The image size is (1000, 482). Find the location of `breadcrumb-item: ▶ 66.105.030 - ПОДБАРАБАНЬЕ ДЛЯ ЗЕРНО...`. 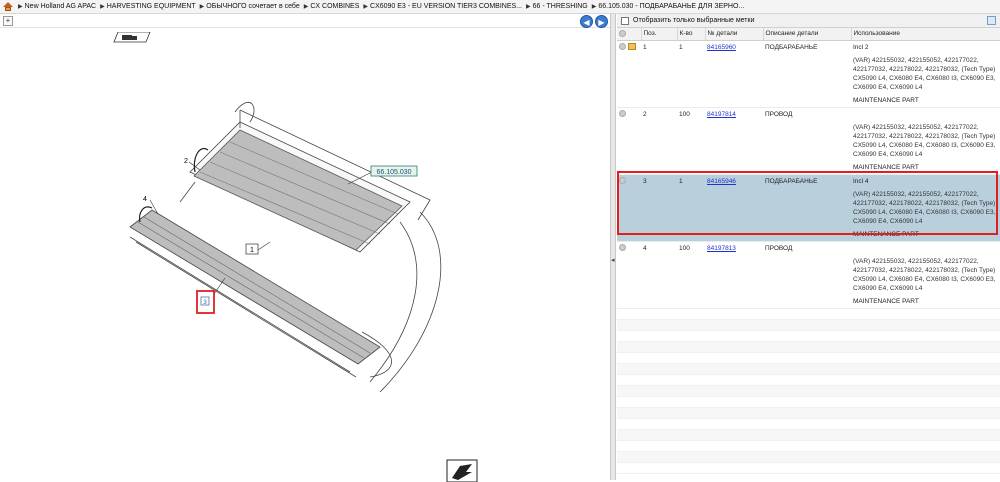

breadcrumb-item: ▶ 66.105.030 - ПОДБАРАБАНЬЕ ДЛЯ ЗЕРНО... is located at coordinates (668, 6).